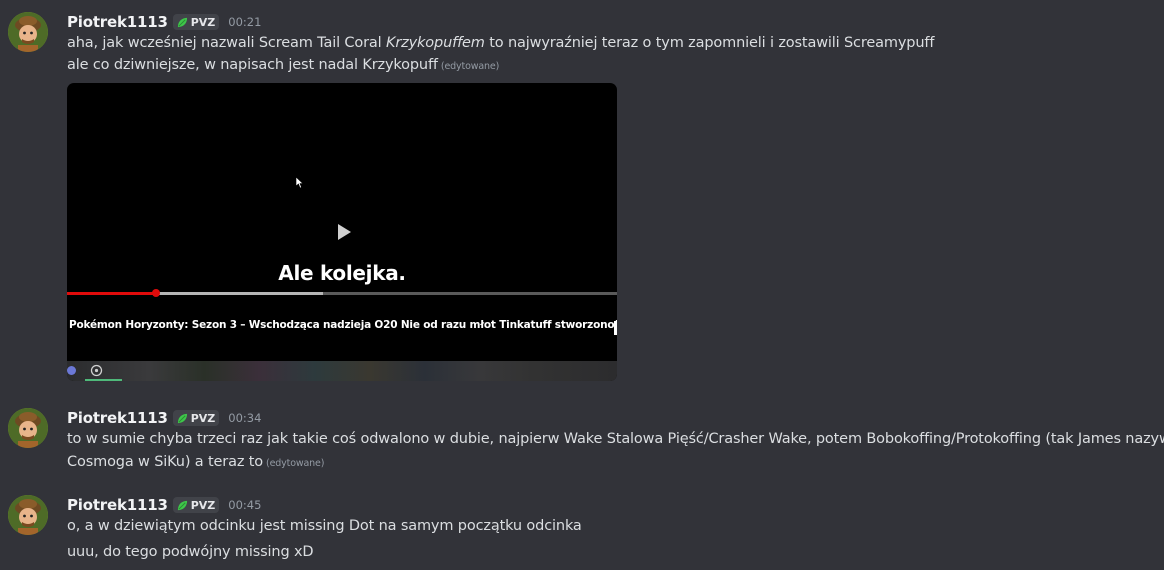  What do you see at coordinates (342, 293) in the screenshot?
I see `video-progress-bar` at bounding box center [342, 293].